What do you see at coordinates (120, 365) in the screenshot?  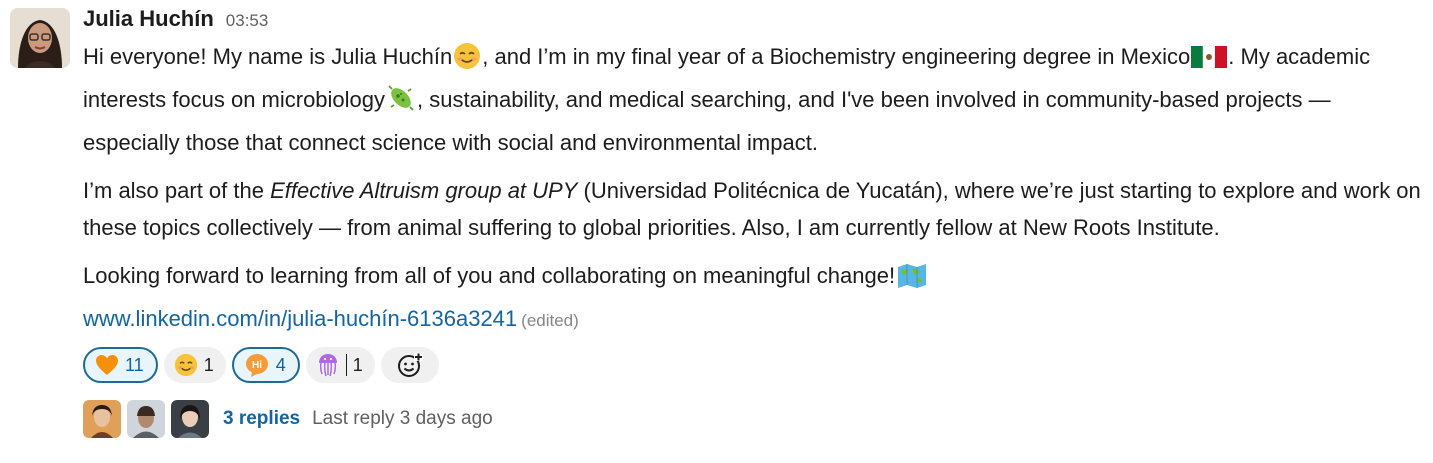 I see `reaction-orange-heart: 11` at bounding box center [120, 365].